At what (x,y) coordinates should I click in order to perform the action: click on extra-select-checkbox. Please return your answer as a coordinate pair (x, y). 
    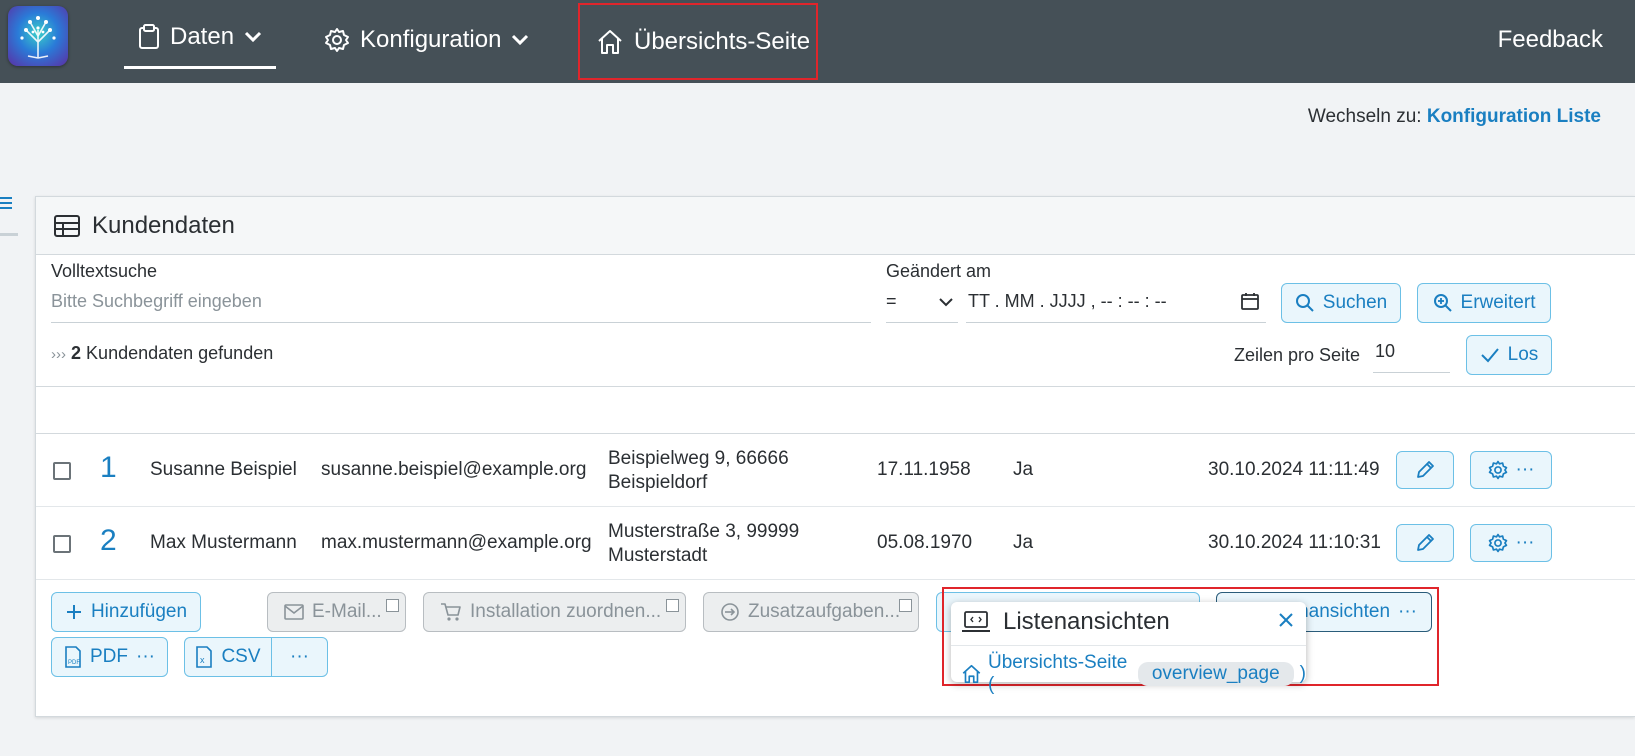
    Looking at the image, I should click on (905, 605).